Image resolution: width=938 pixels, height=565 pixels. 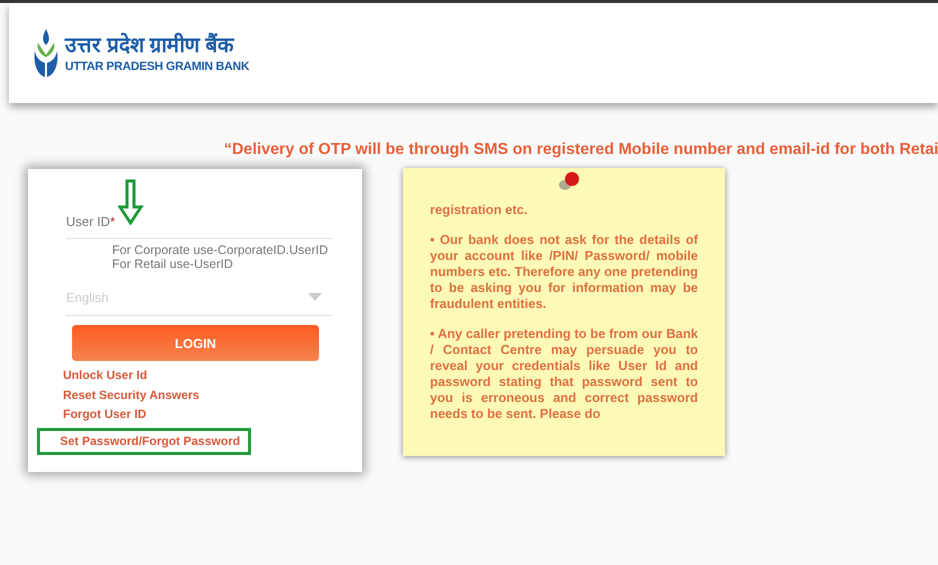 I want to click on note-paragraph: • Any caller pretending to be from our Bank / Contact Centre may persuade you to reveal your credentials like User Id and password stating that password sent to you is erroneous and correct password needs to be sent. Please do, so click(x=564, y=374).